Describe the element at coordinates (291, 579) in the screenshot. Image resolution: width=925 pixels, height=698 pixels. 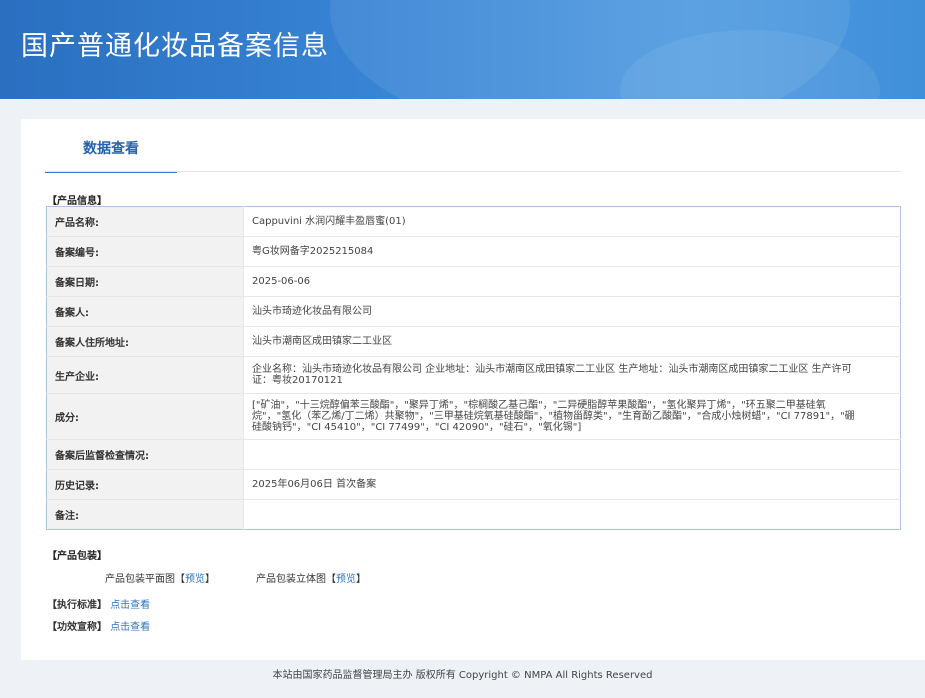
I see `packaging-solid-label: 产品包装立体图` at that location.